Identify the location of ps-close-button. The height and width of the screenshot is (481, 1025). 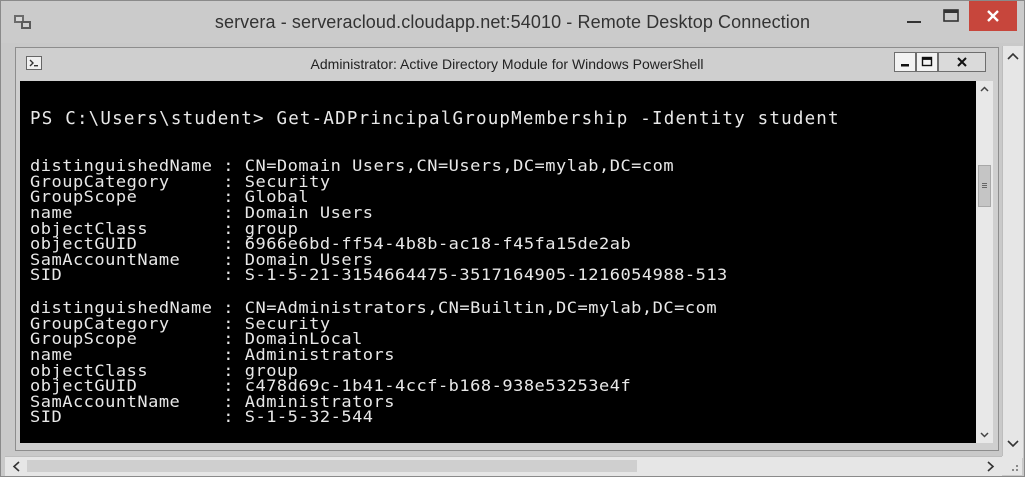
(962, 62).